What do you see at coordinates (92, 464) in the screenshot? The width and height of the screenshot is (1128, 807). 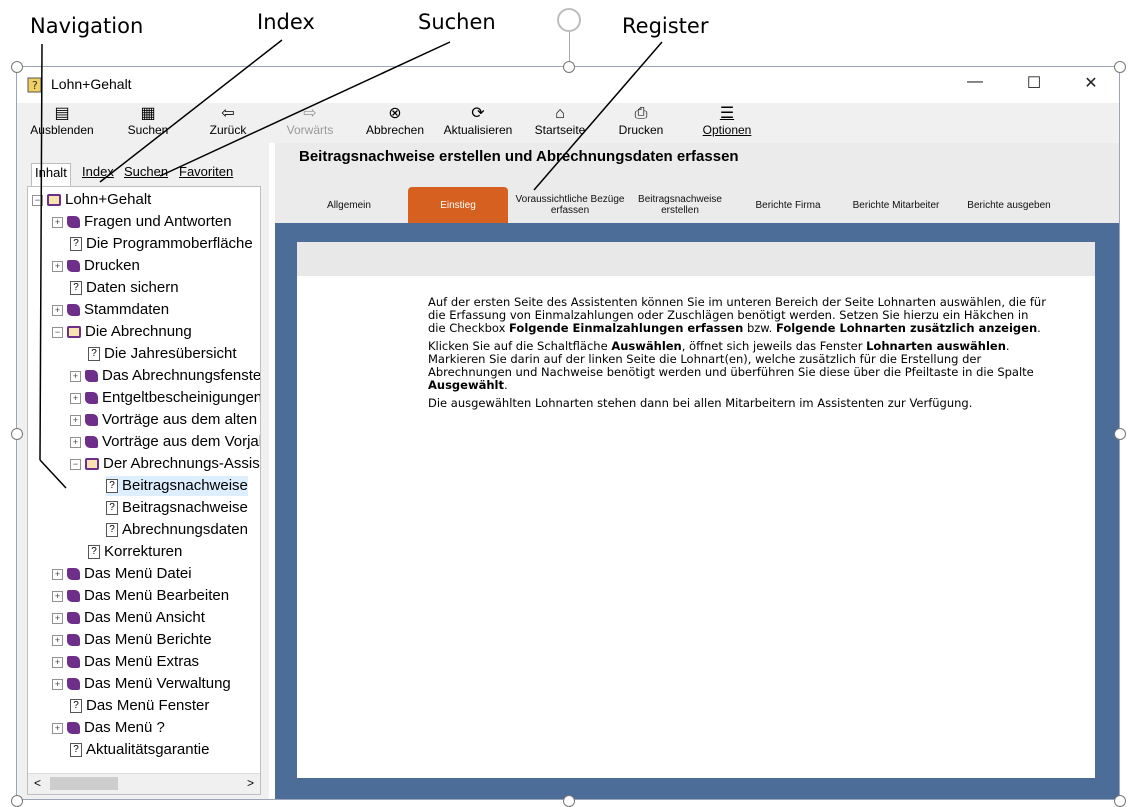 I see `open-book-icon` at bounding box center [92, 464].